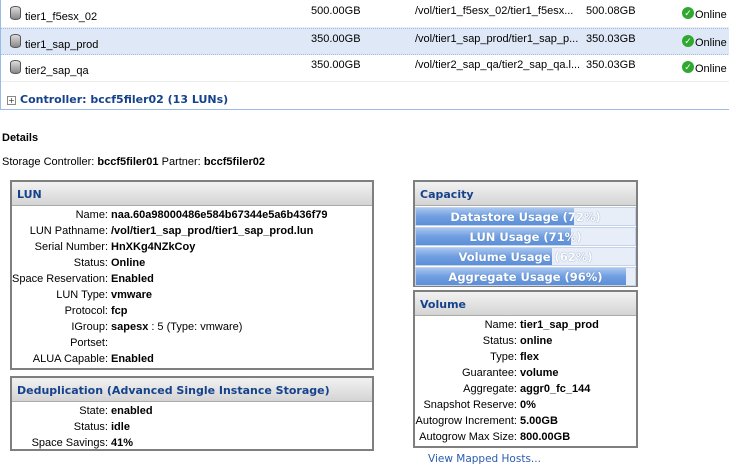 The image size is (729, 468). What do you see at coordinates (192, 443) in the screenshot?
I see `field-row: Space Savings: 41%` at bounding box center [192, 443].